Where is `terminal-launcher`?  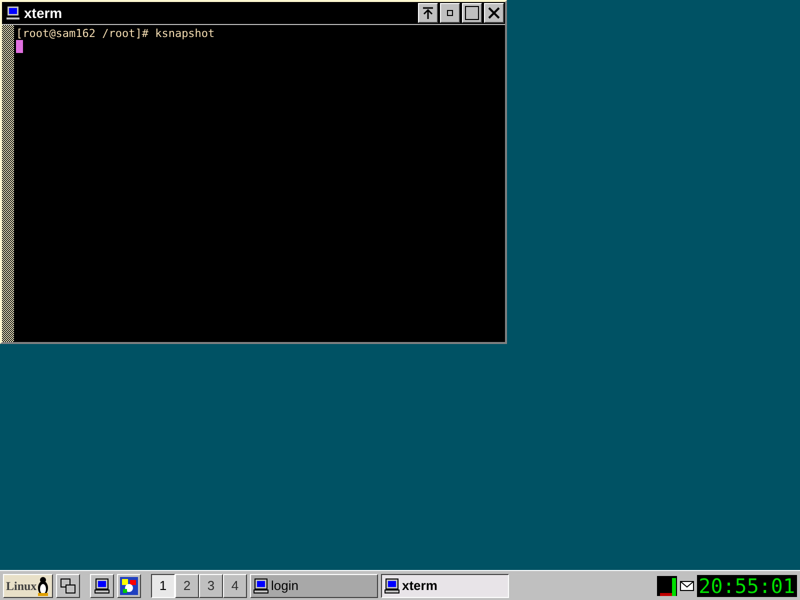
terminal-launcher is located at coordinates (102, 586).